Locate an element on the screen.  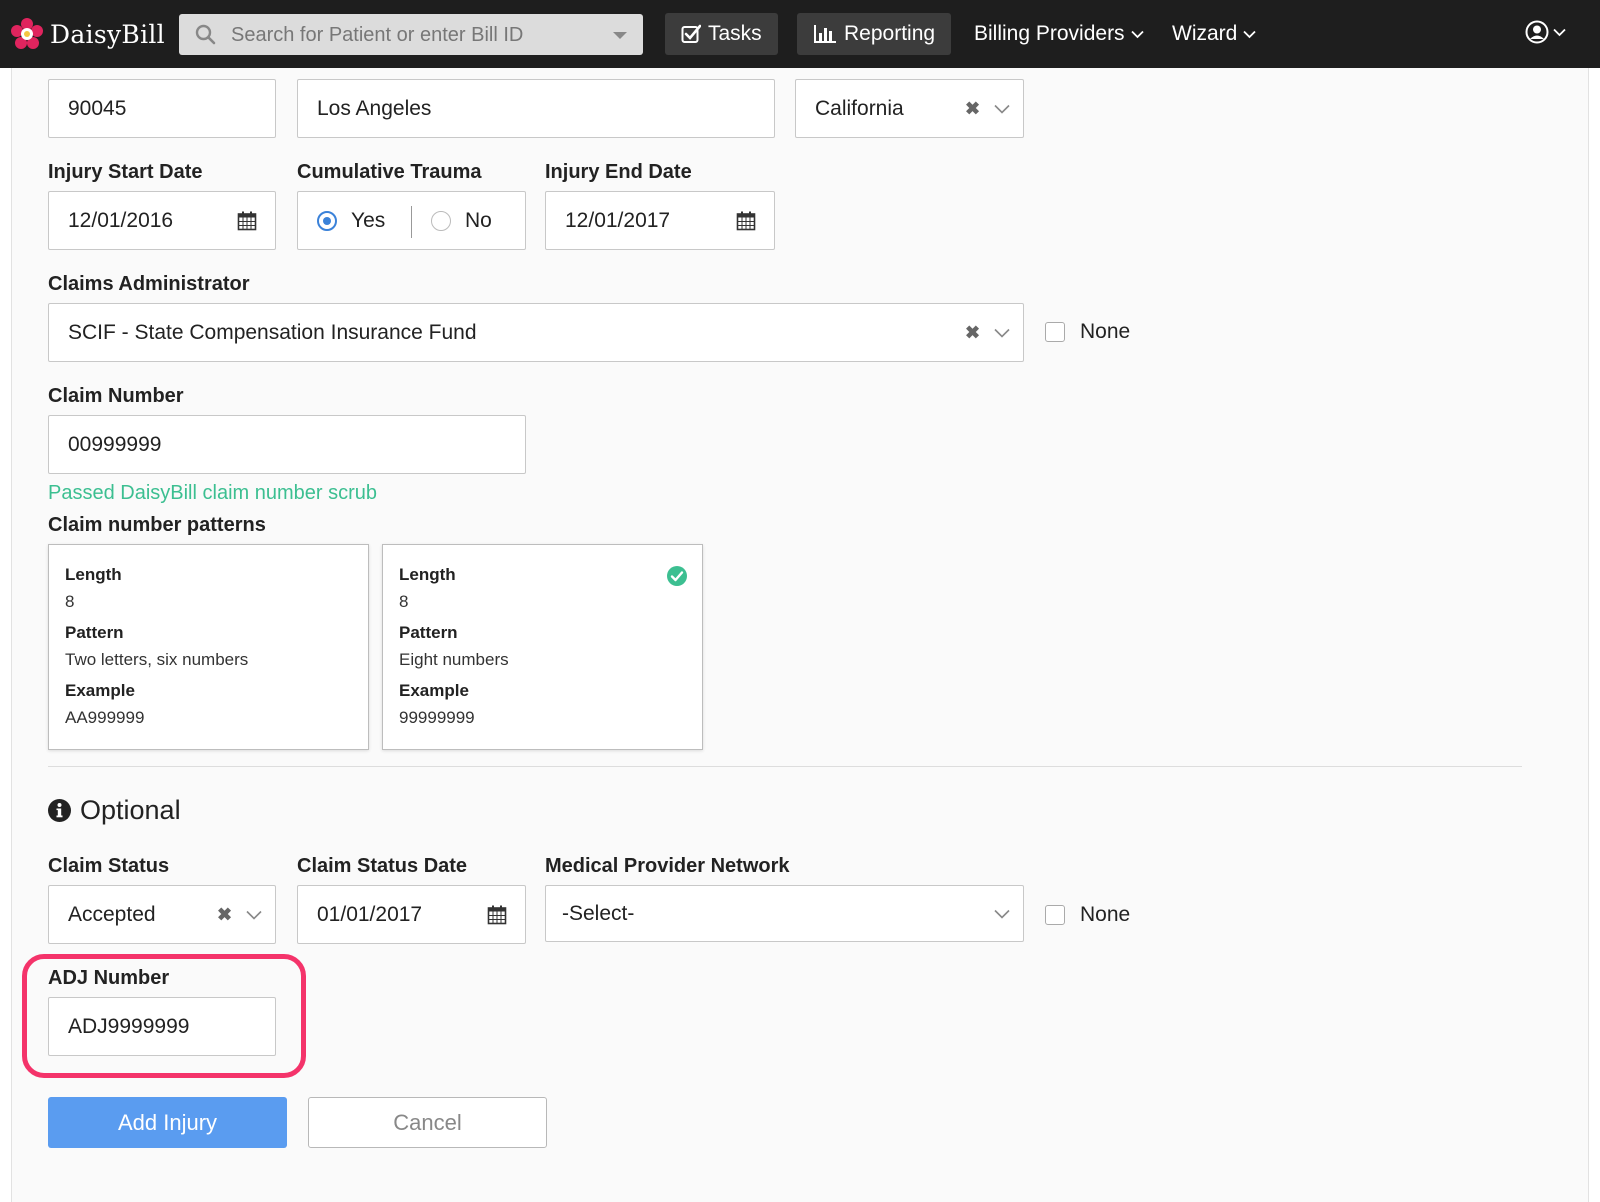
mpn-label: Medical Provider Network is located at coordinates (667, 866).